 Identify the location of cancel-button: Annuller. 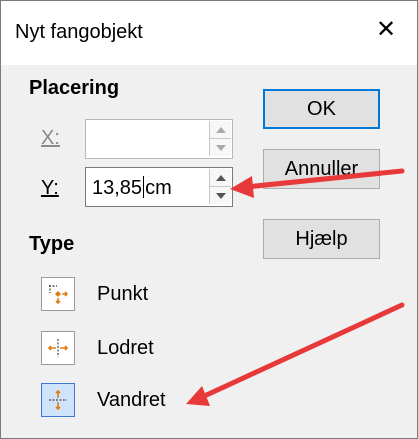
(321, 169).